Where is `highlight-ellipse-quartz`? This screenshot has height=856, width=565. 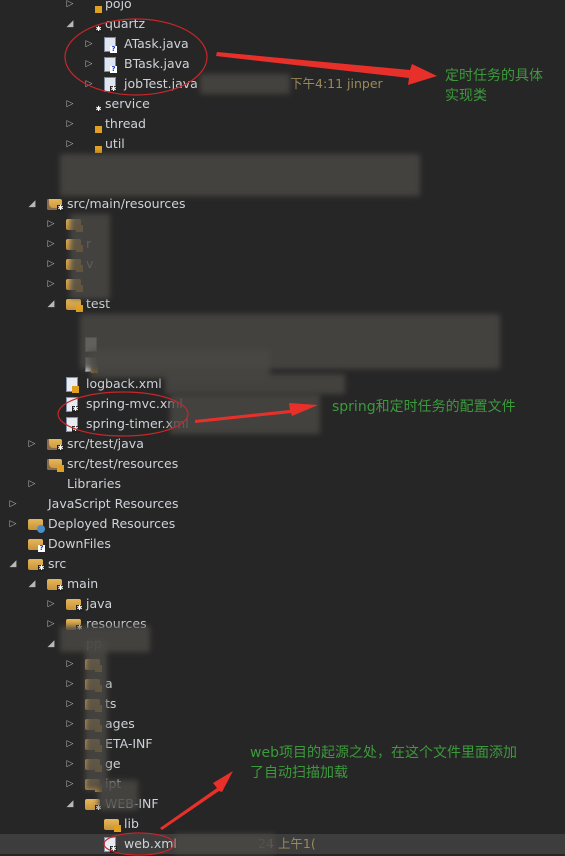 highlight-ellipse-quartz is located at coordinates (136, 57).